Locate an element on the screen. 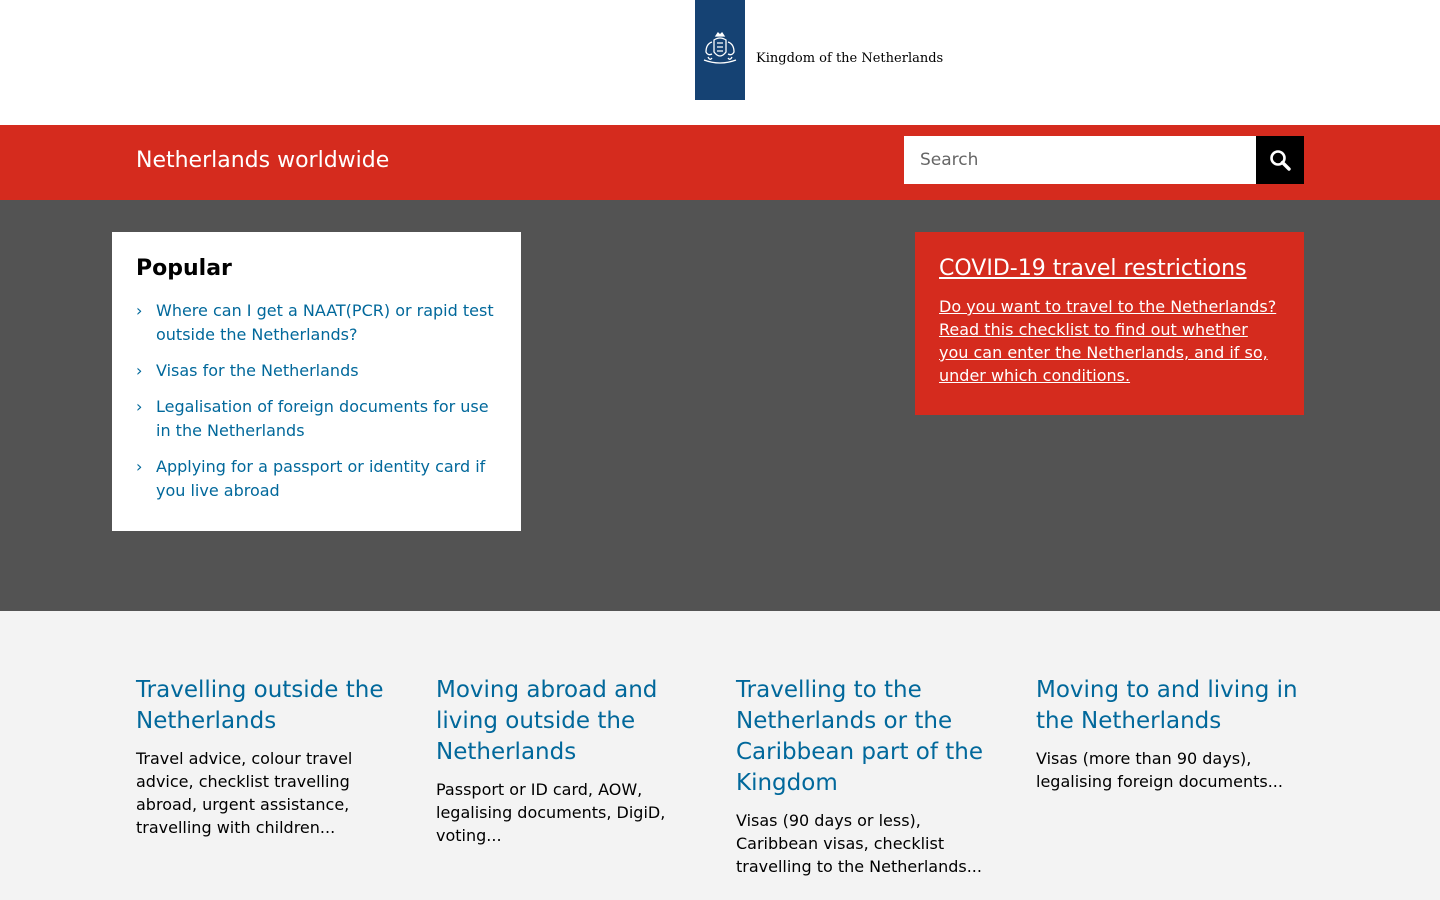 Image resolution: width=1440 pixels, height=900 pixels. magnifier-icon is located at coordinates (1280, 160).